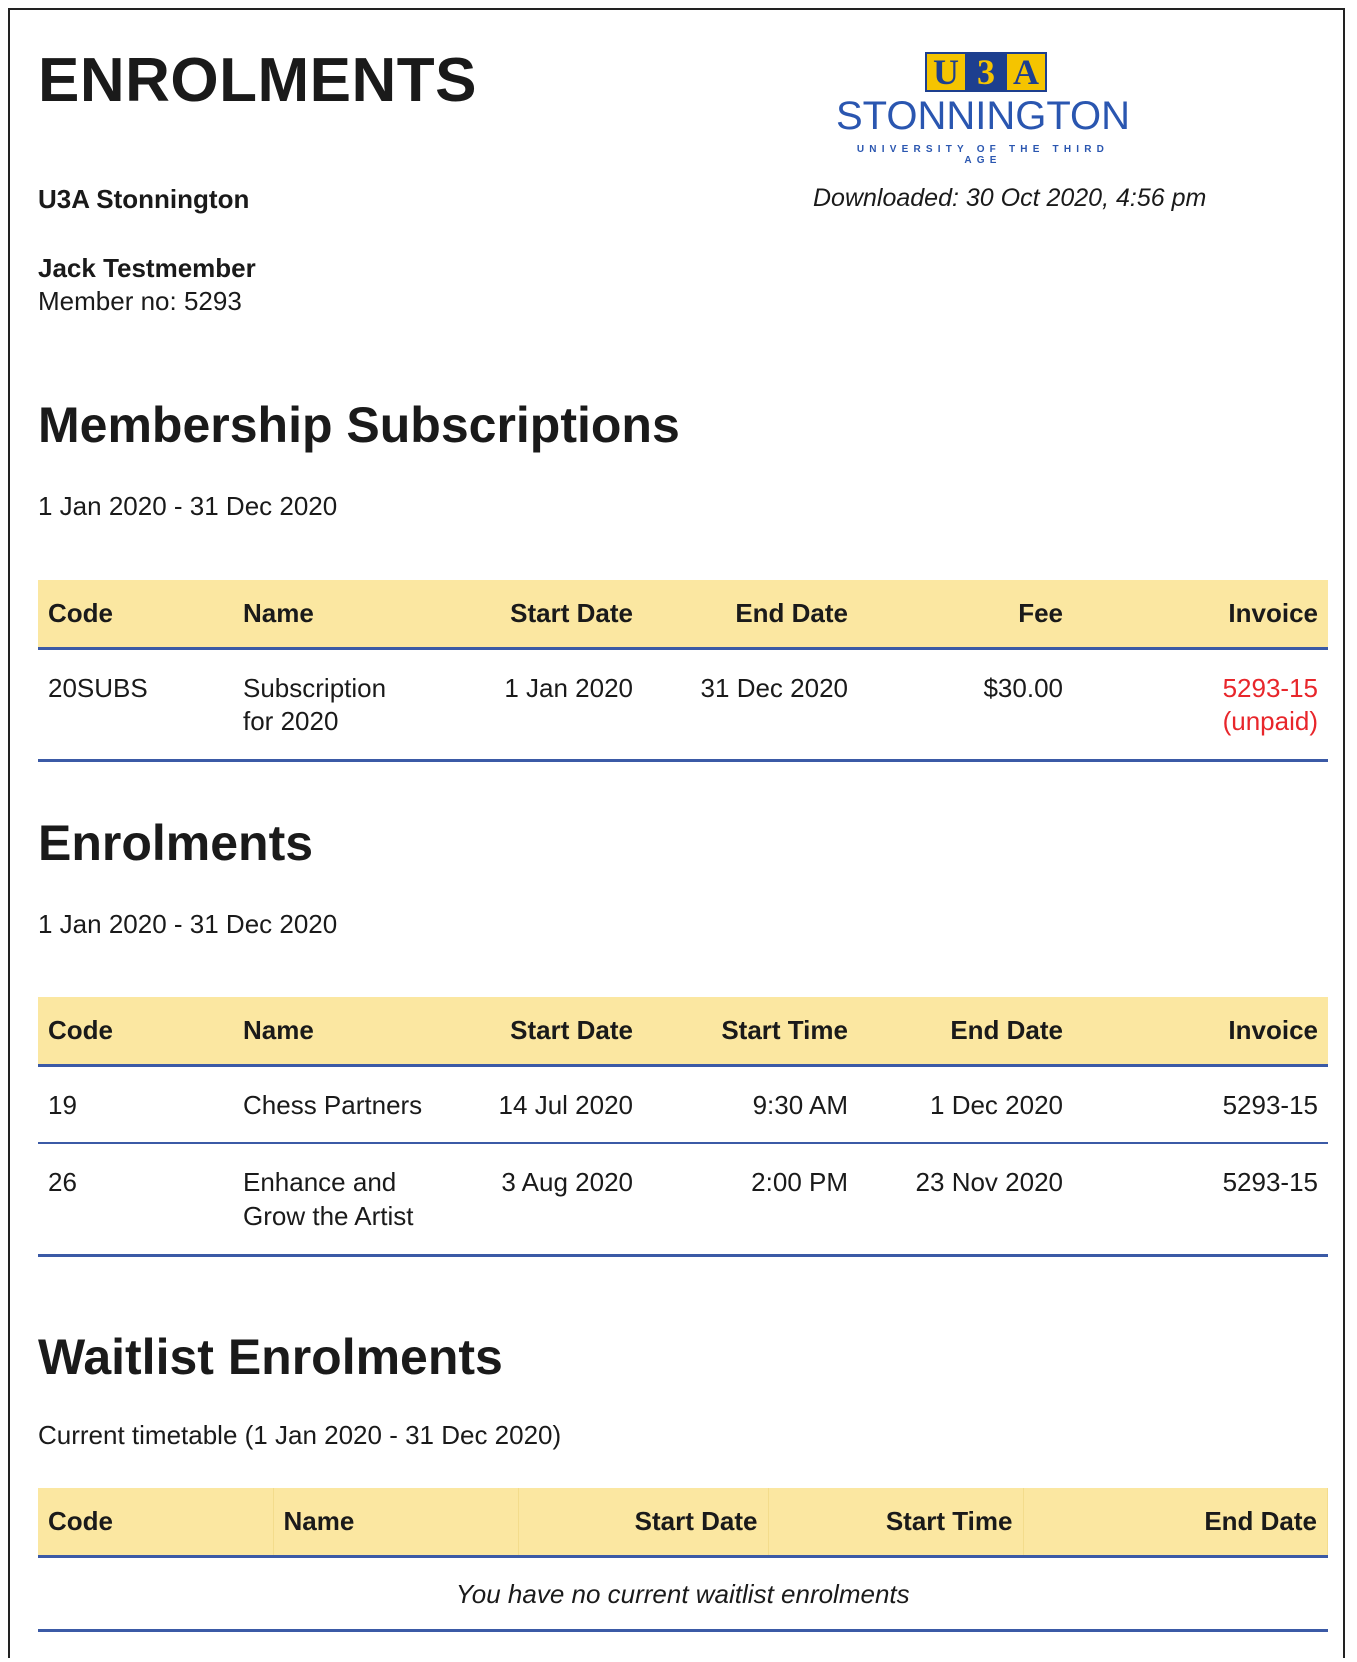 Image resolution: width=1357 pixels, height=1662 pixels. Describe the element at coordinates (270, 1357) in the screenshot. I see `waitlist-heading: Waitlist Enrolments` at that location.